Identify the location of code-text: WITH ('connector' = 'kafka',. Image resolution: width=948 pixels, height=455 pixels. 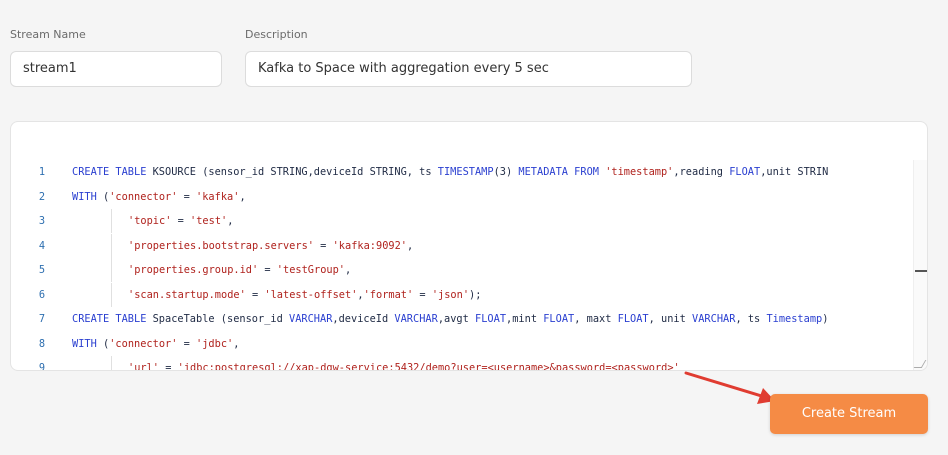
(159, 197).